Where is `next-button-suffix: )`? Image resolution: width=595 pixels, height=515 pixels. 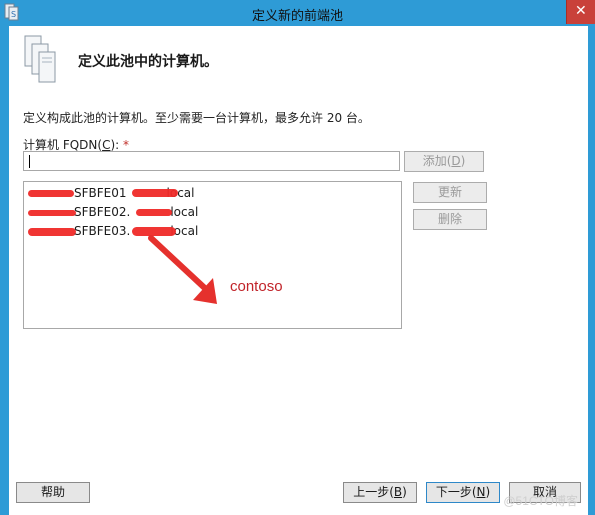 next-button-suffix: ) is located at coordinates (488, 492).